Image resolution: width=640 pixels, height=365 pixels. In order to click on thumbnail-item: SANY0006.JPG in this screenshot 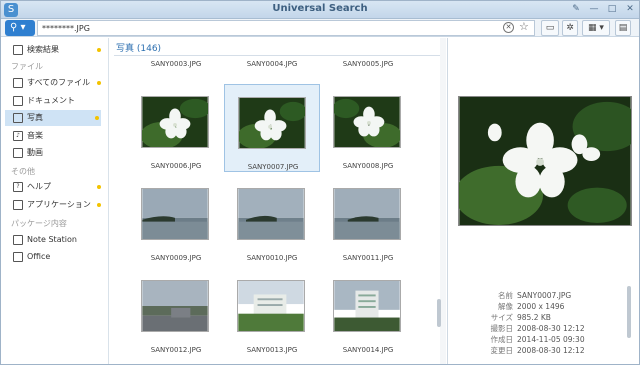, I will do `click(176, 128)`.